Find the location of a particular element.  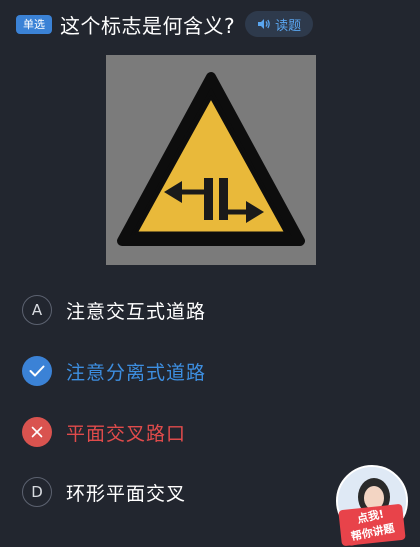

speaker-icon is located at coordinates (264, 24).